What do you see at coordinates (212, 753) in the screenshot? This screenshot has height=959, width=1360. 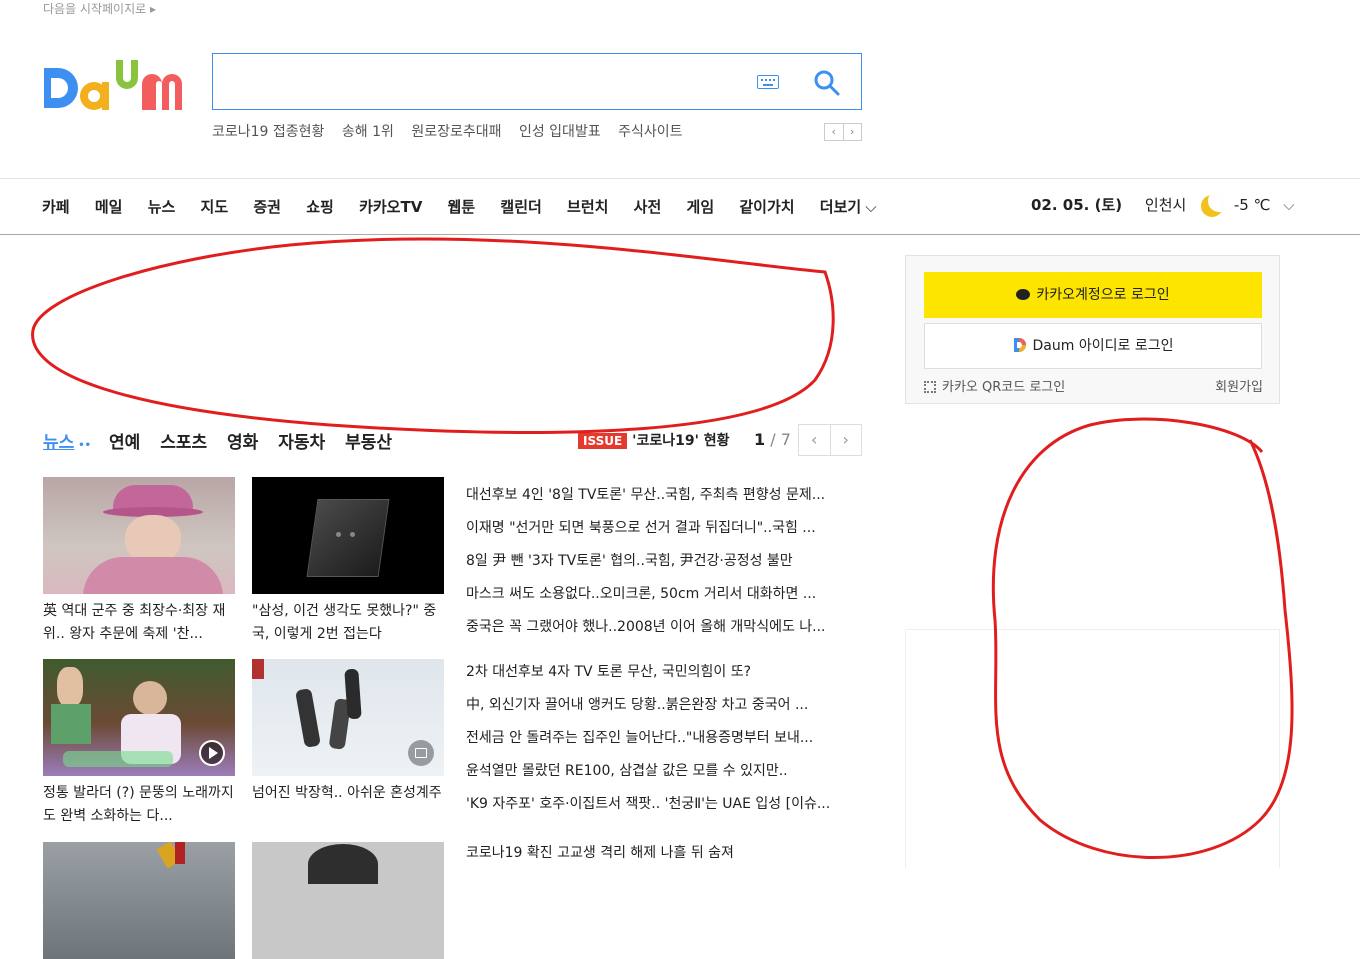 I see `play-icon` at bounding box center [212, 753].